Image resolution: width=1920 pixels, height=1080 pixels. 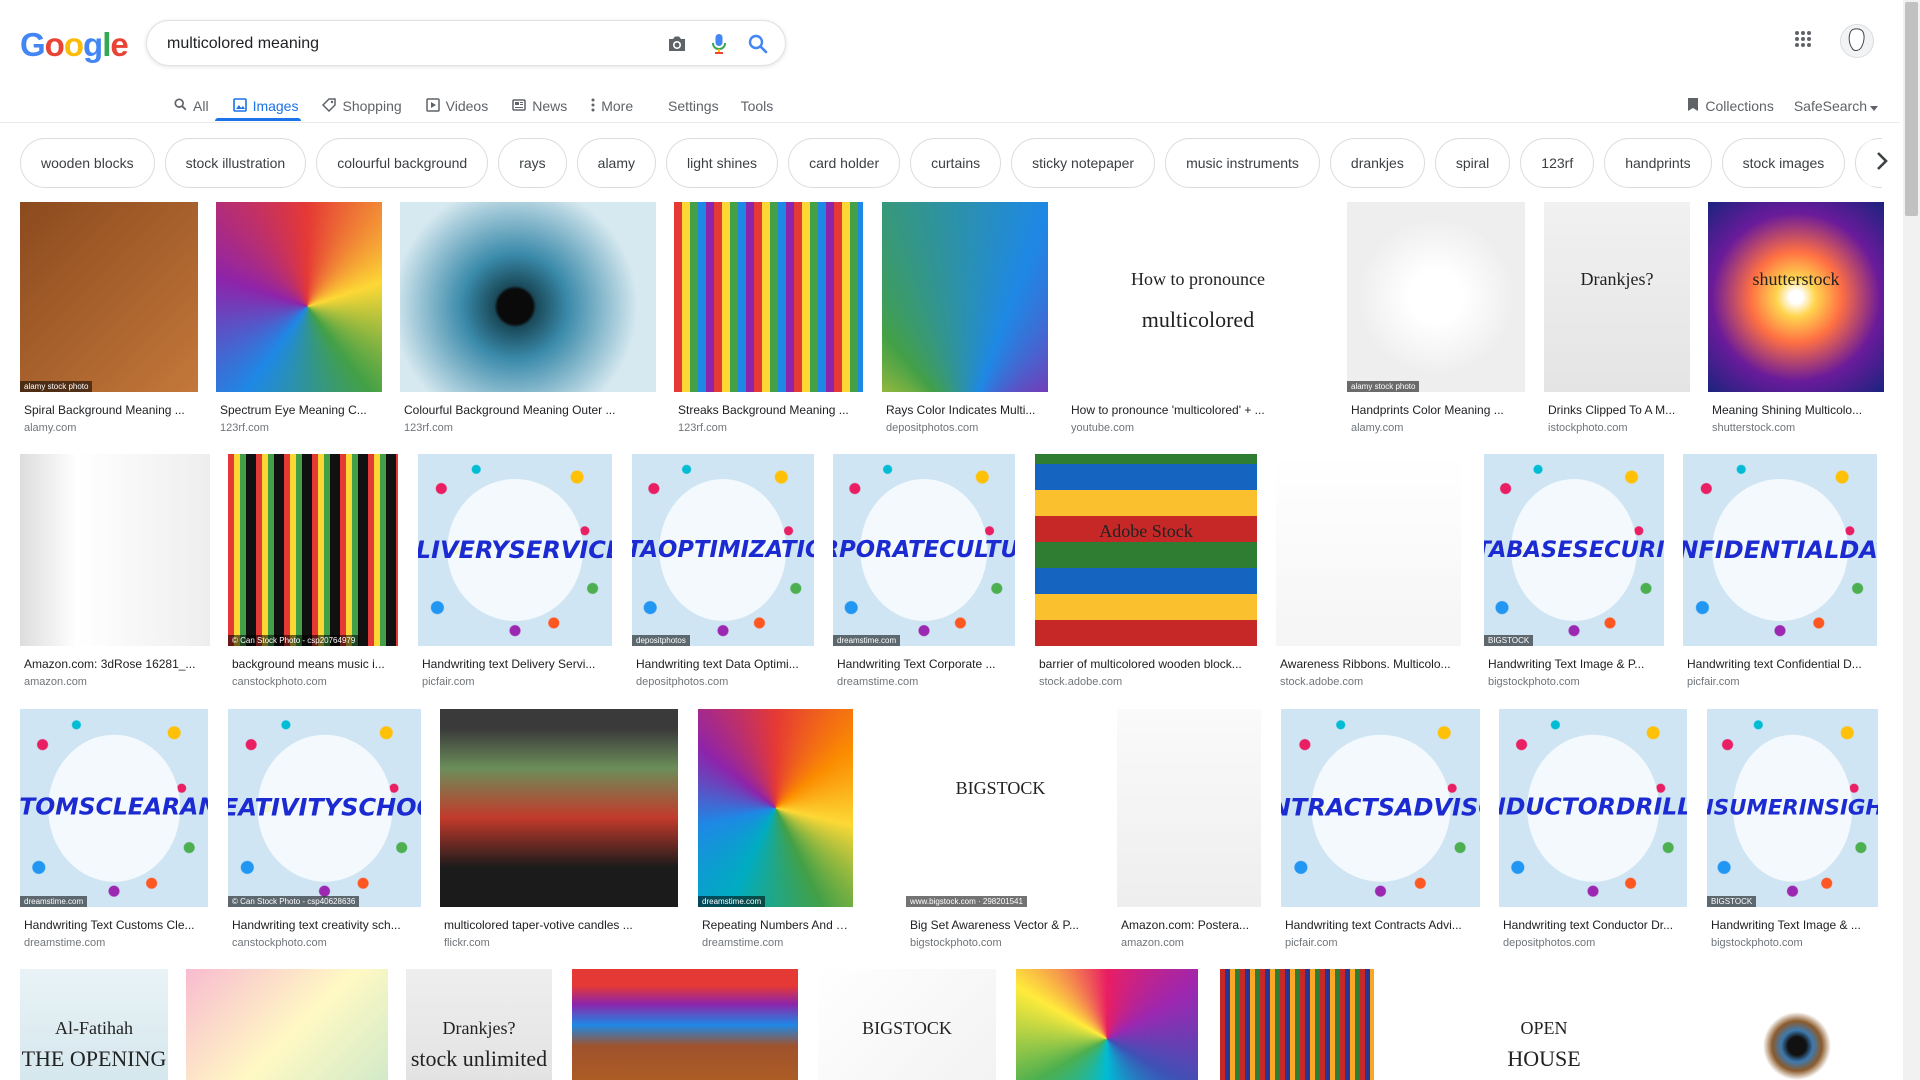 What do you see at coordinates (191, 106) in the screenshot?
I see `tab-all: All` at bounding box center [191, 106].